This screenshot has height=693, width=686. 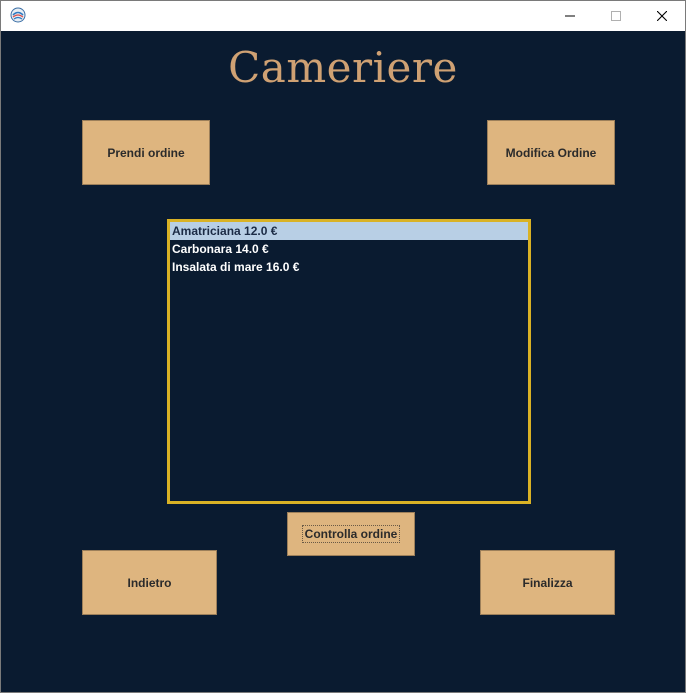 I want to click on maximize-icon, so click(x=616, y=16).